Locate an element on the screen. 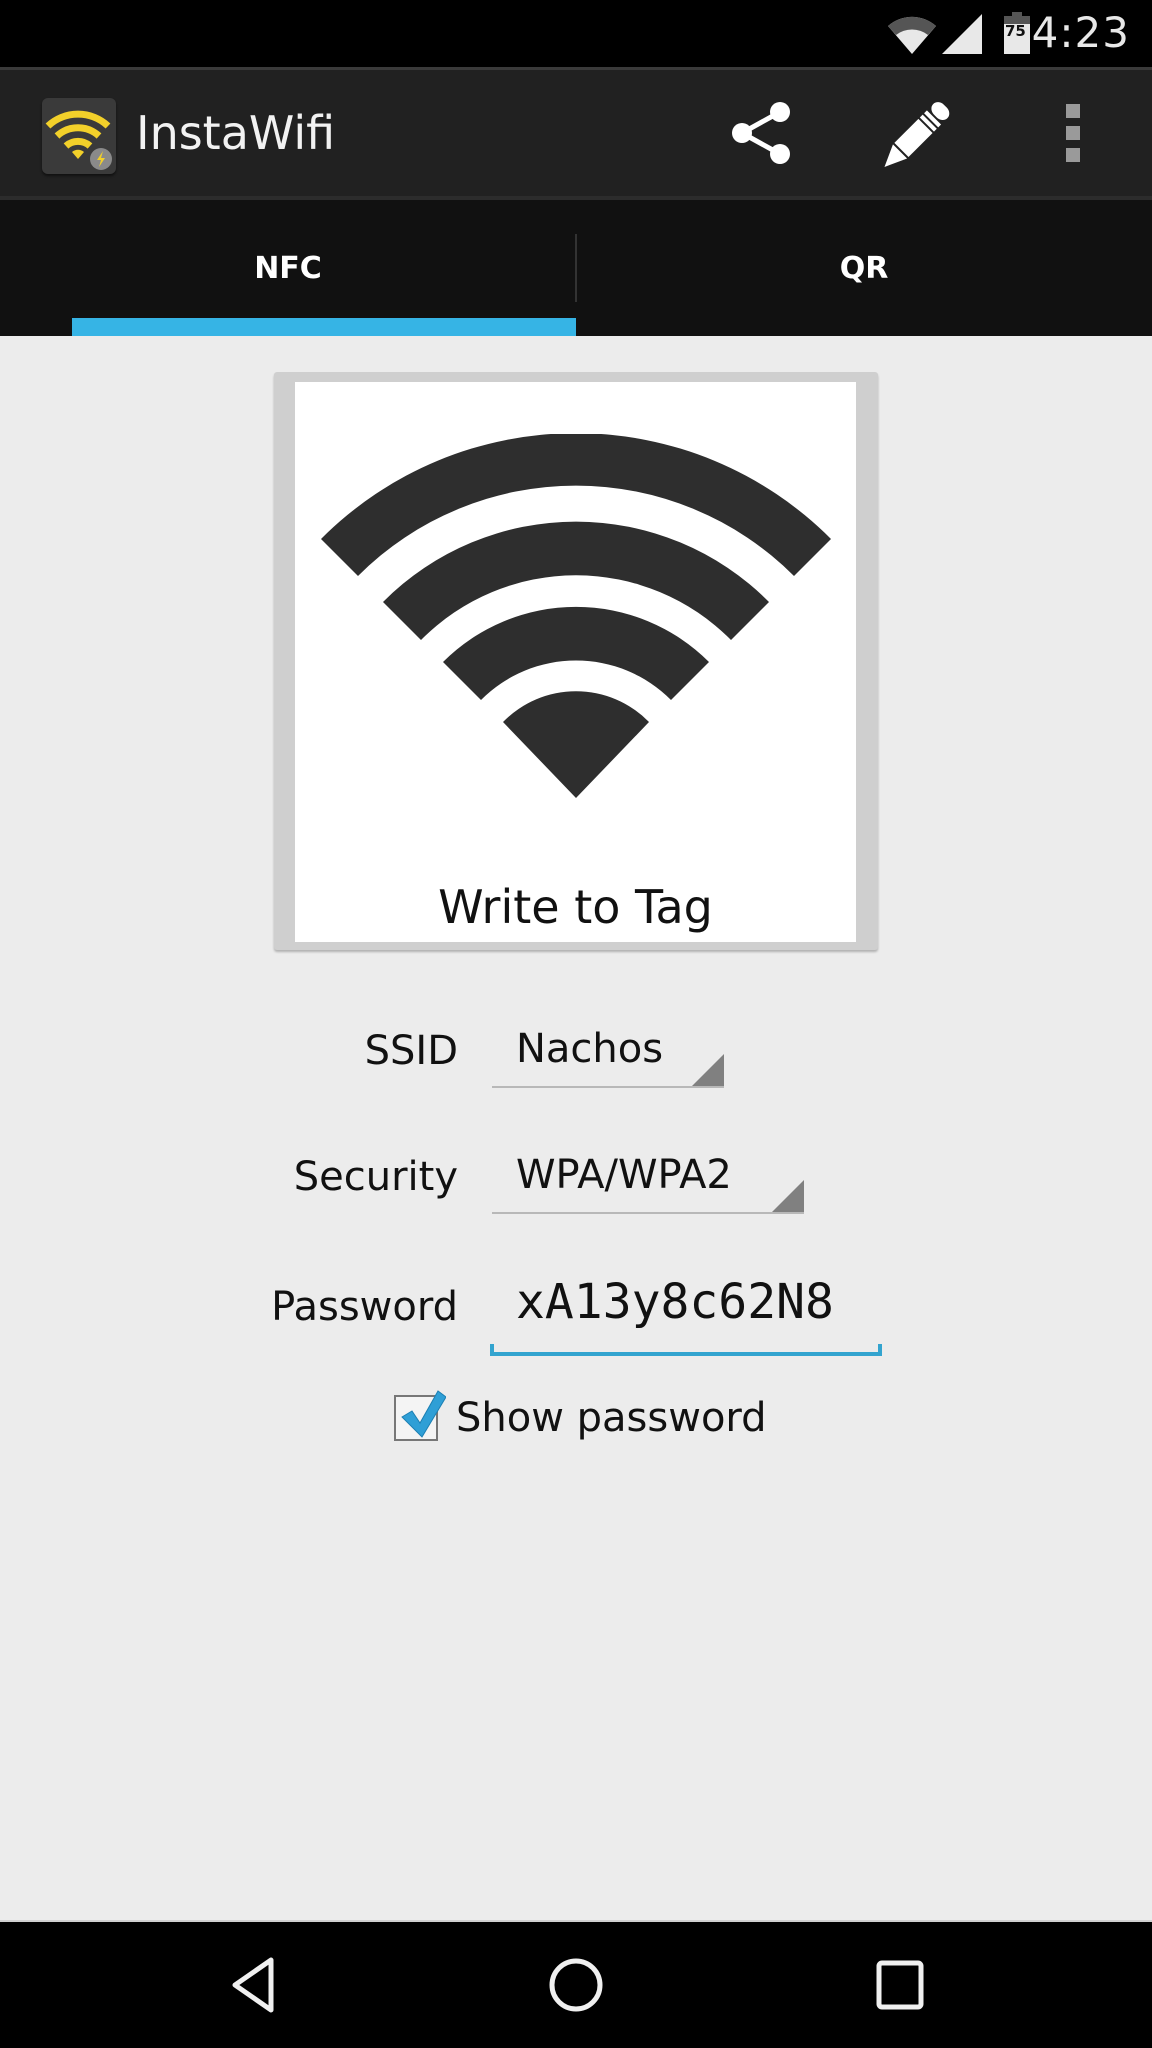 Image resolution: width=1152 pixels, height=2048 pixels. security-label: Security is located at coordinates (375, 1177).